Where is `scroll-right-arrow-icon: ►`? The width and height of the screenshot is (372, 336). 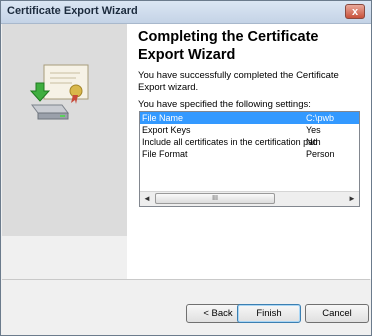
scroll-right-arrow-icon: ► is located at coordinates (352, 199).